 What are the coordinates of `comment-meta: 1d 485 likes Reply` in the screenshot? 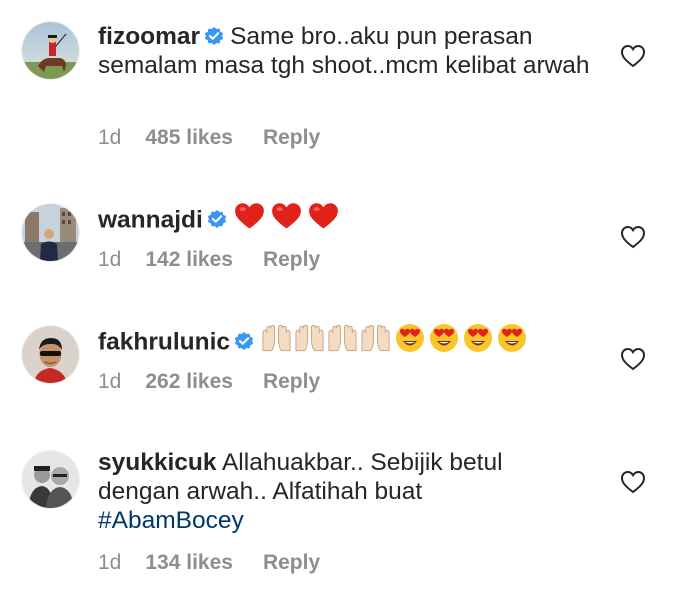 It's located at (209, 138).